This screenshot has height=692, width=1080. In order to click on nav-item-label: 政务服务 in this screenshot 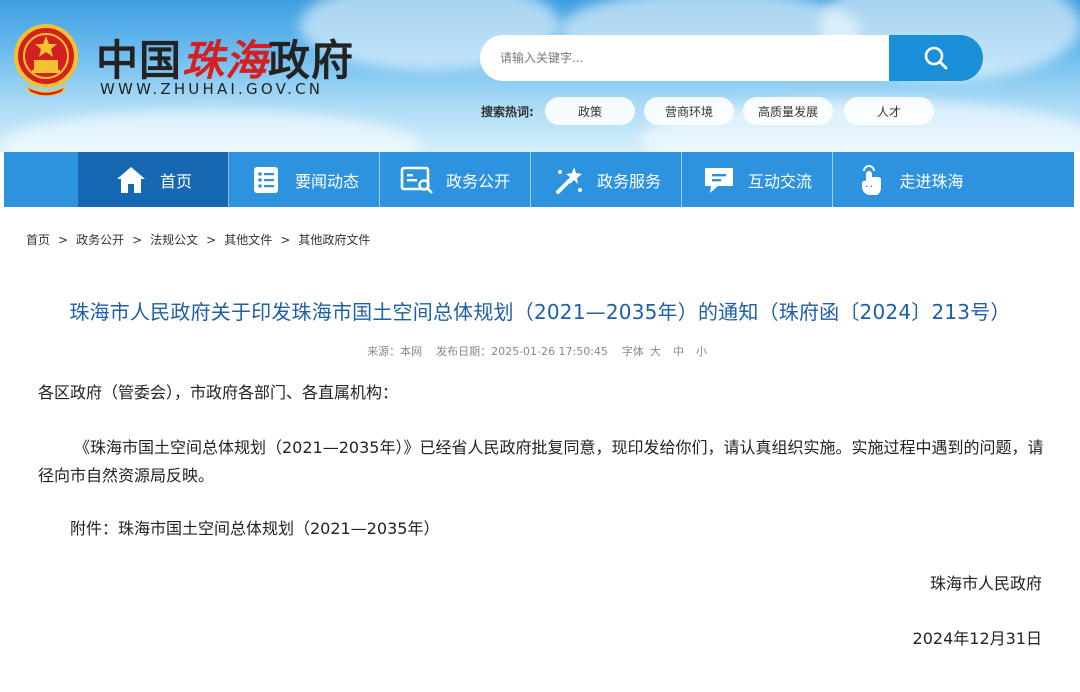, I will do `click(628, 181)`.